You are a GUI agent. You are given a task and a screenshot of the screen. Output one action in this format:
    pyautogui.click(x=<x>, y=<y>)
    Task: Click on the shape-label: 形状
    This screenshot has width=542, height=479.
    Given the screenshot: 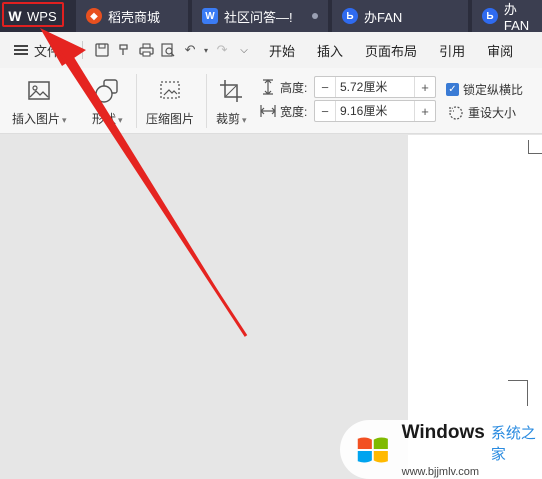 What is the action you would take?
    pyautogui.click(x=104, y=119)
    